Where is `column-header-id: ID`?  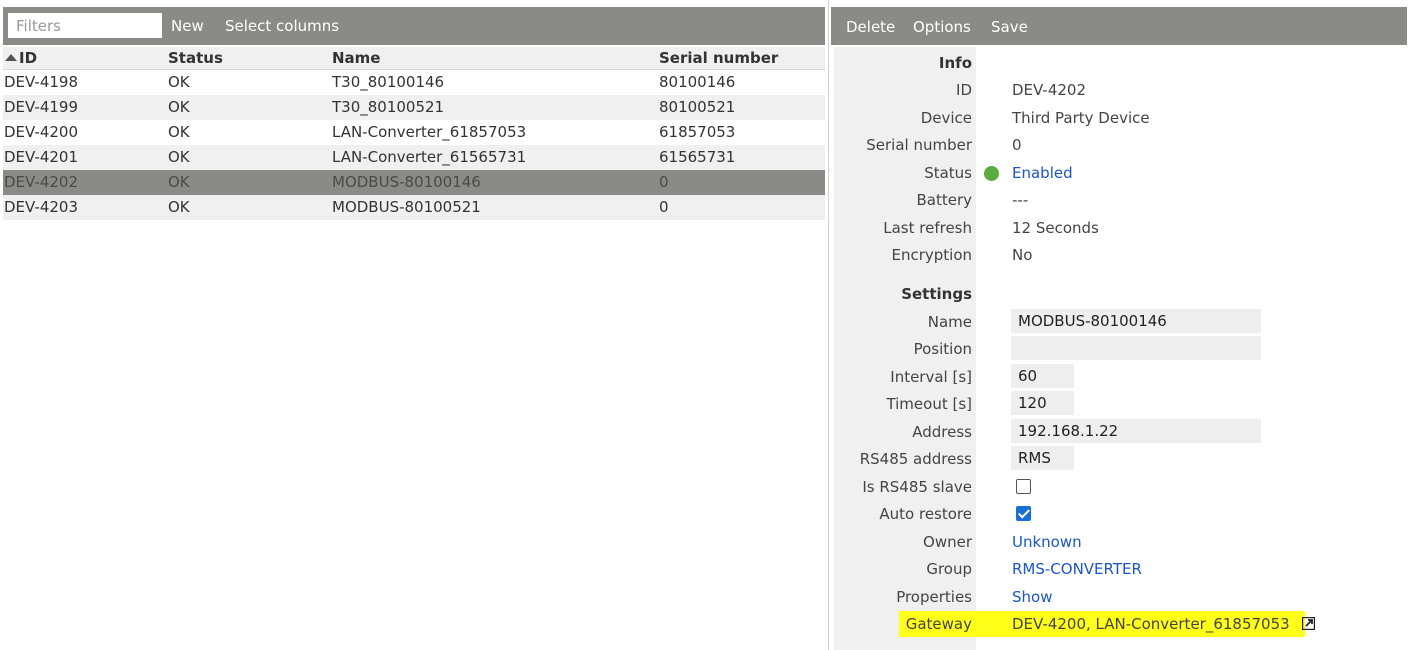
column-header-id: ID is located at coordinates (20, 58).